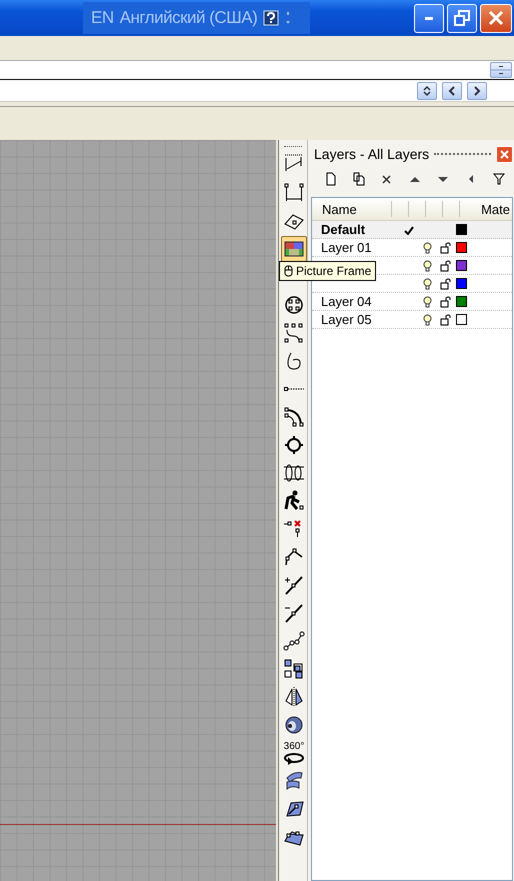 The width and height of the screenshot is (514, 881). What do you see at coordinates (294, 697) in the screenshot?
I see `mirror-icon` at bounding box center [294, 697].